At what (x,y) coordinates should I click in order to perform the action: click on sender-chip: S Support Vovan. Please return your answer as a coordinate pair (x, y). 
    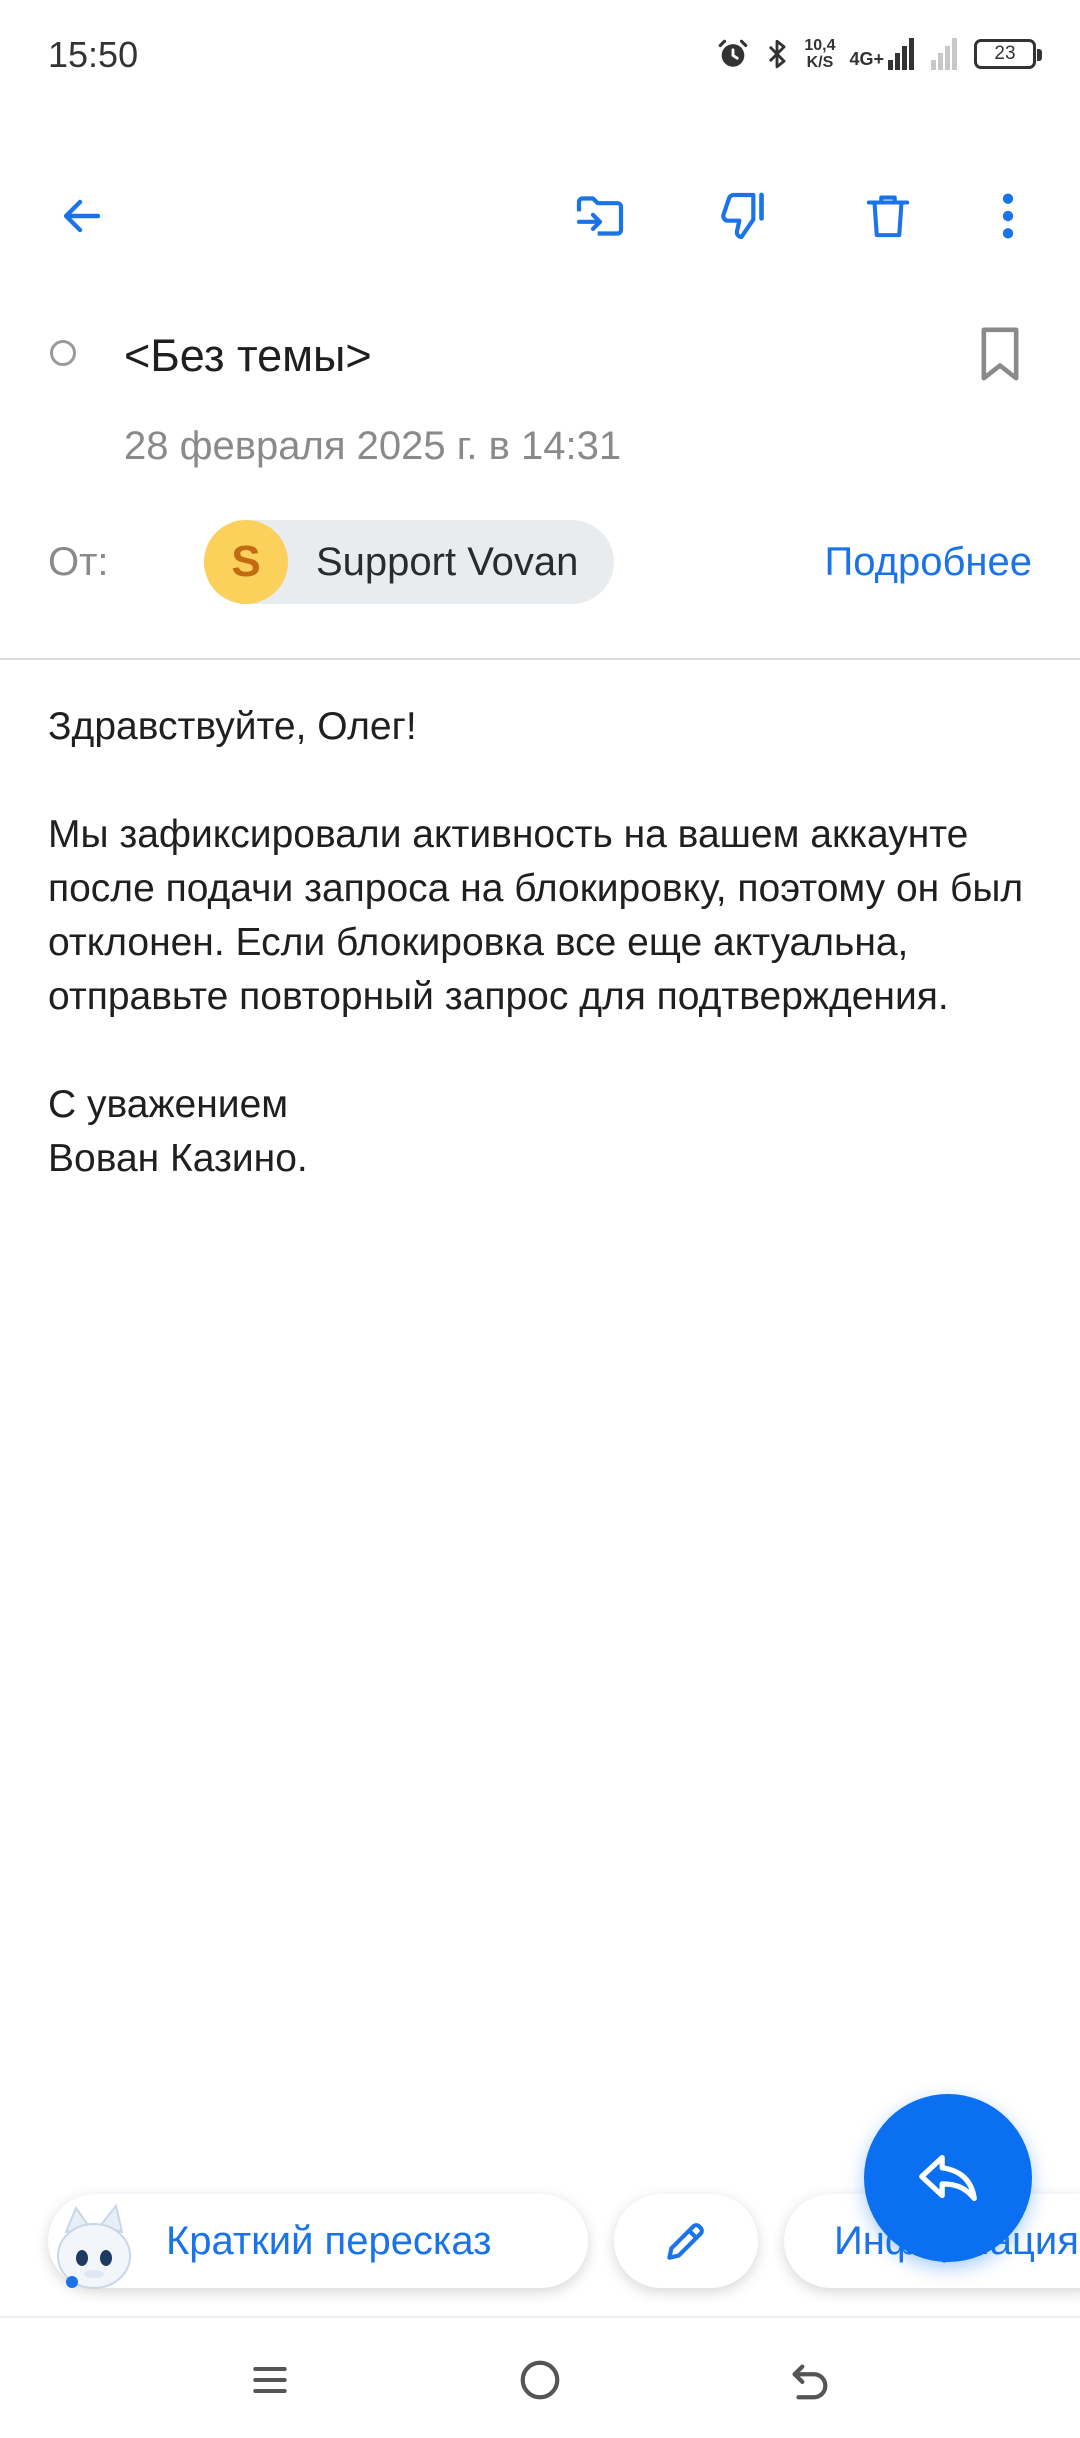
    Looking at the image, I should click on (409, 562).